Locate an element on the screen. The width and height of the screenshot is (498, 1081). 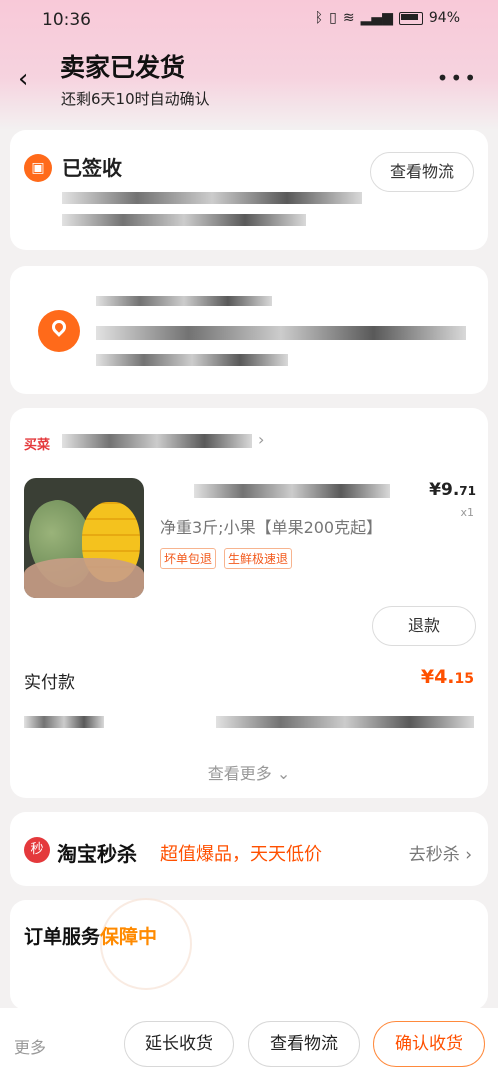
product-title-redacted is located at coordinates (292, 491).